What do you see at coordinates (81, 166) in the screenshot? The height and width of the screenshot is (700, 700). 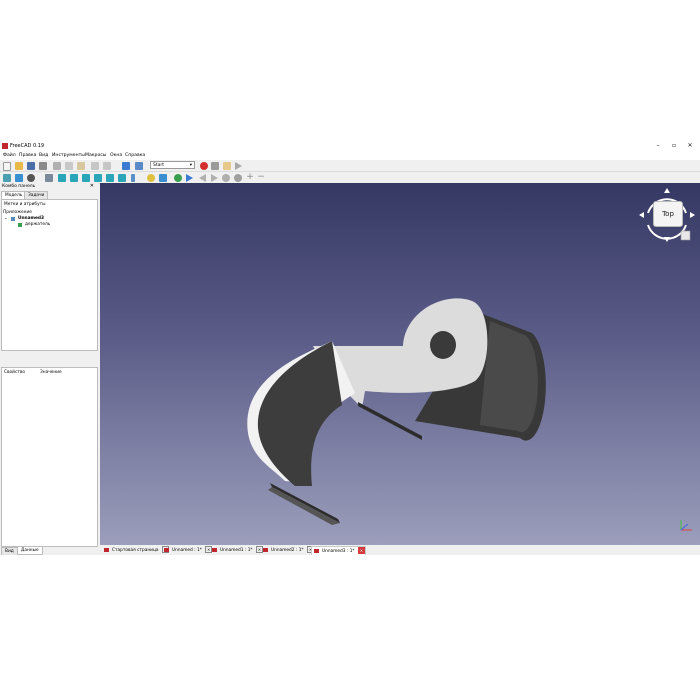 I see `paste-icon` at bounding box center [81, 166].